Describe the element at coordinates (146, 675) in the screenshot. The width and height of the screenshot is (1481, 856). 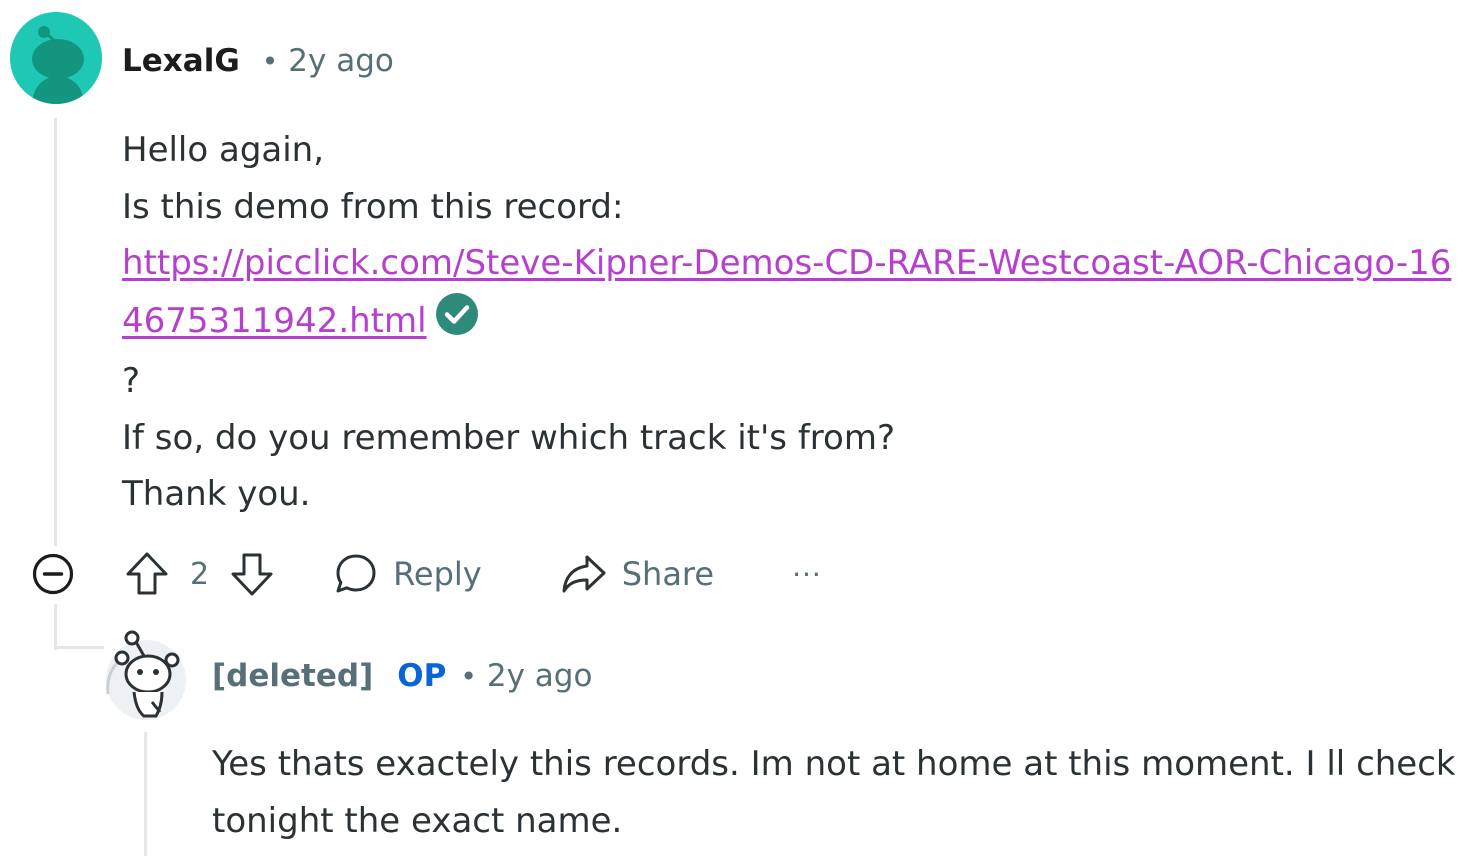
I see `snoo-outline-avatar-icon` at that location.